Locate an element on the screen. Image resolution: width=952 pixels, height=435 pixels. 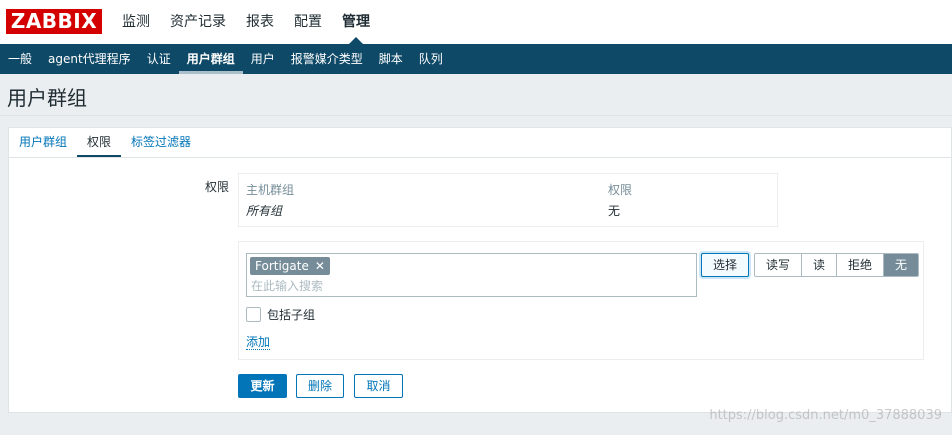
add-link: 添加 is located at coordinates (258, 342).